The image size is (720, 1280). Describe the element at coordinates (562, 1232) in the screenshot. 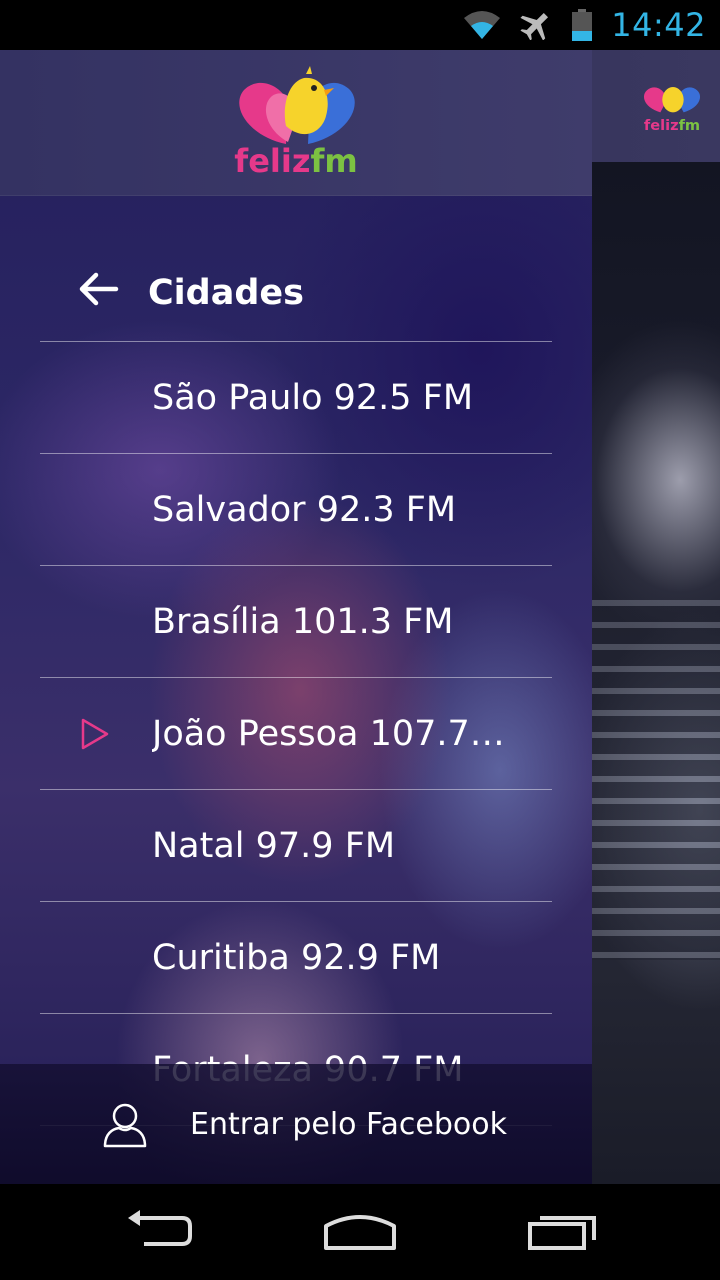

I see `recents-nav-icon` at that location.